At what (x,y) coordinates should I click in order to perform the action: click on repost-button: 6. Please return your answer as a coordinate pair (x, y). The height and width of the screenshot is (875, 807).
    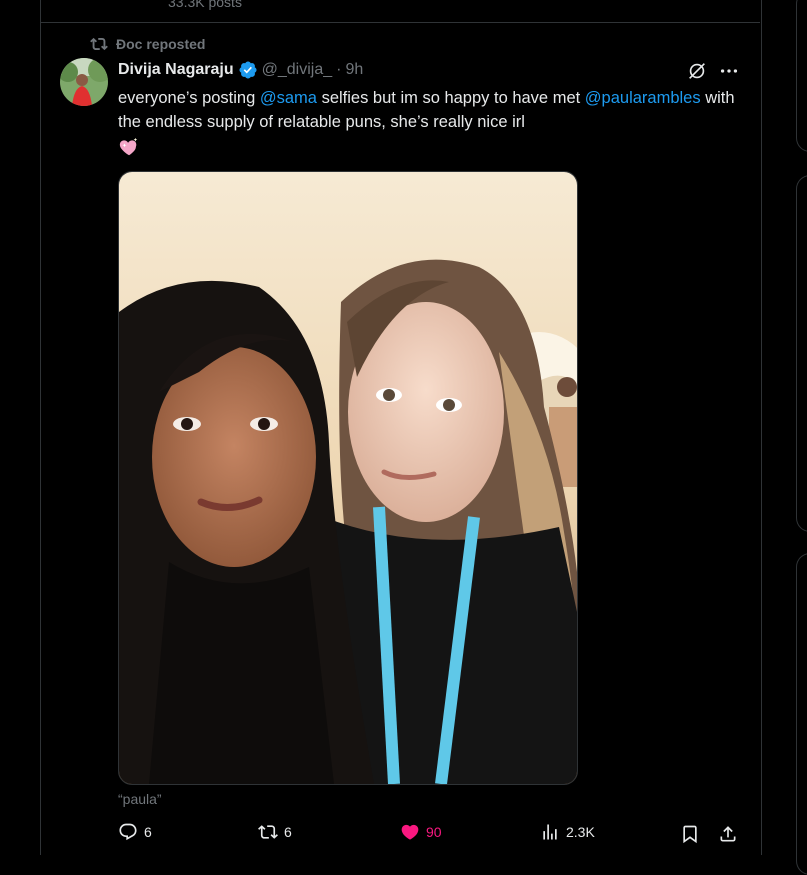
    Looking at the image, I should click on (275, 832).